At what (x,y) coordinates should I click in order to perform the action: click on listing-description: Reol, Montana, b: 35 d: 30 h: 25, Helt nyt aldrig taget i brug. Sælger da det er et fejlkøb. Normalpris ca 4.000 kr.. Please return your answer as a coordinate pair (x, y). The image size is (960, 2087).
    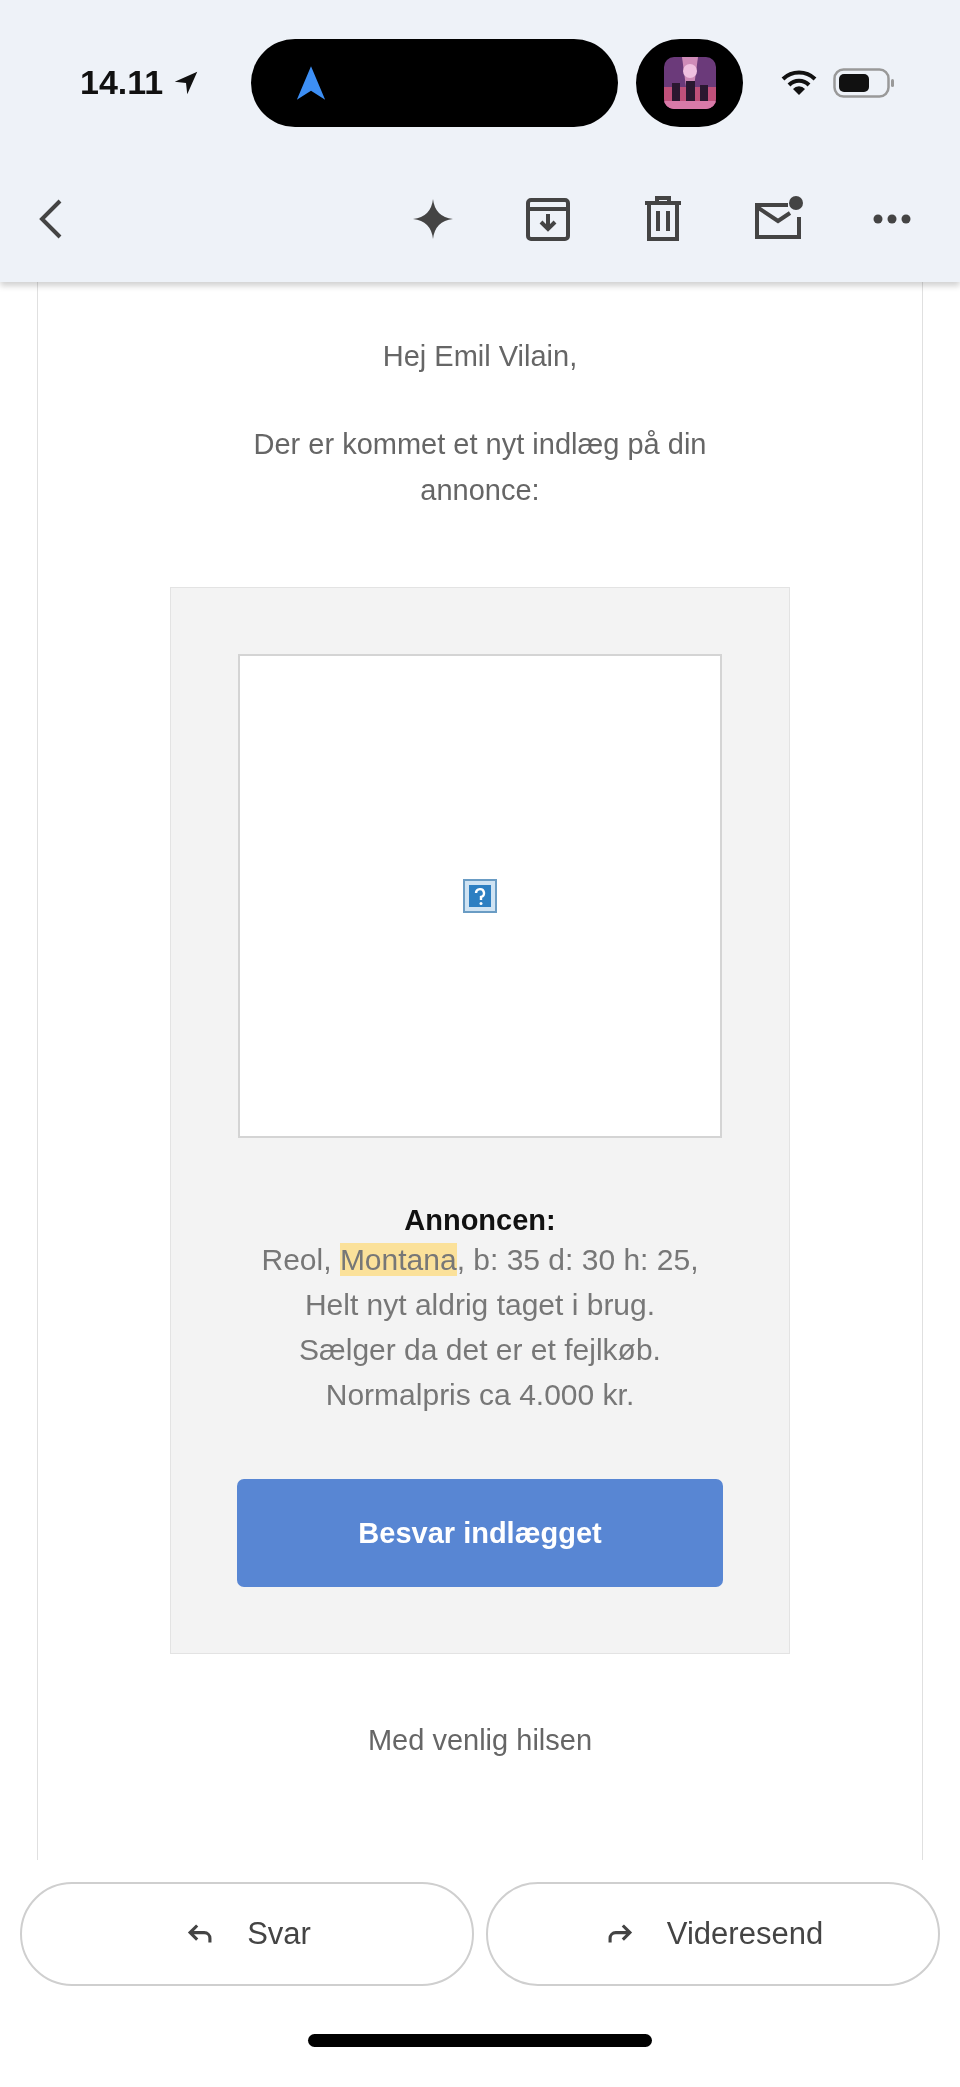
    Looking at the image, I should click on (480, 1327).